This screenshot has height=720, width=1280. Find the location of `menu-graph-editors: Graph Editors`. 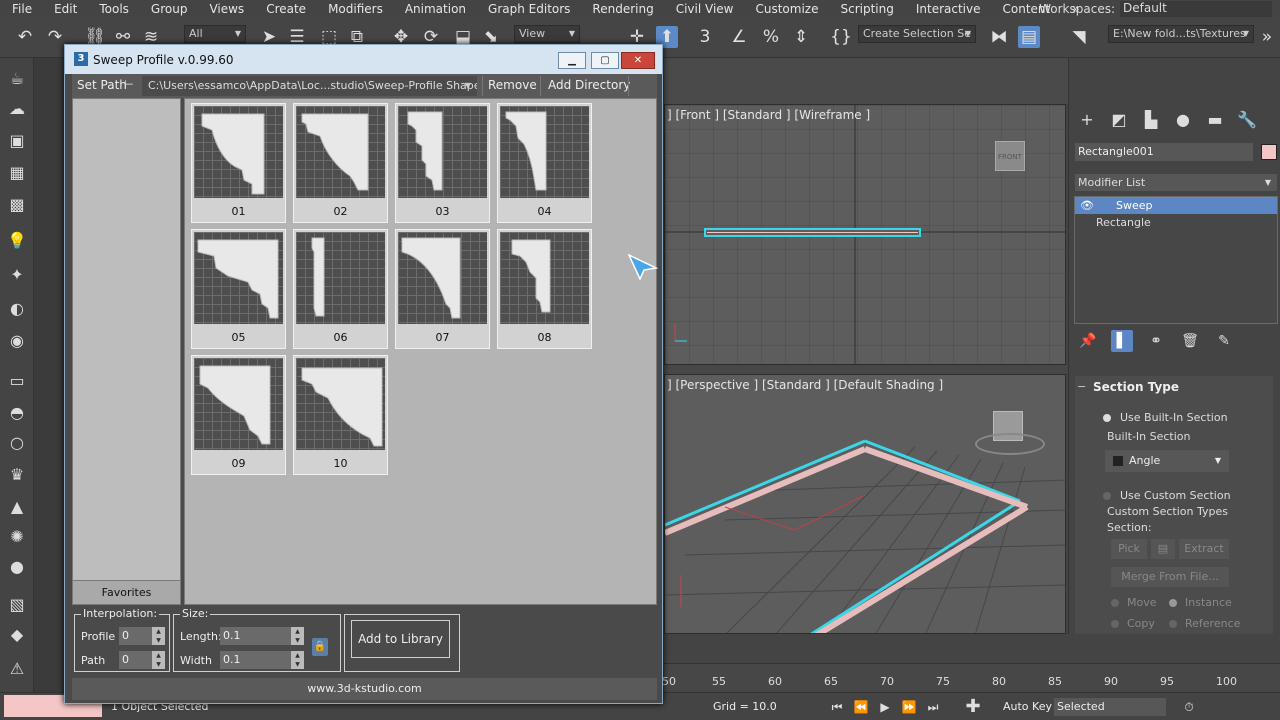

menu-graph-editors: Graph Editors is located at coordinates (529, 9).